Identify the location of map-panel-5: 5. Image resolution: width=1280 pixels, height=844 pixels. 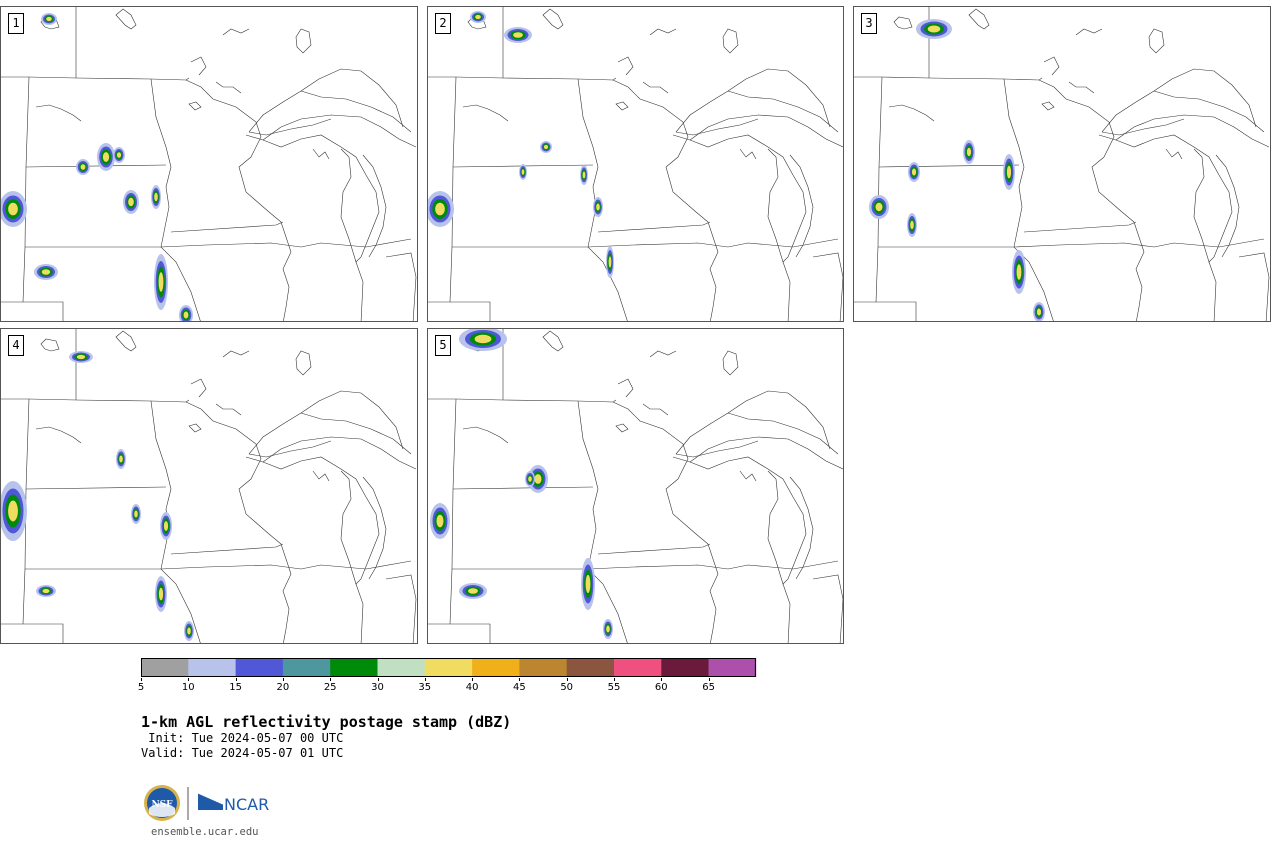
(635, 486).